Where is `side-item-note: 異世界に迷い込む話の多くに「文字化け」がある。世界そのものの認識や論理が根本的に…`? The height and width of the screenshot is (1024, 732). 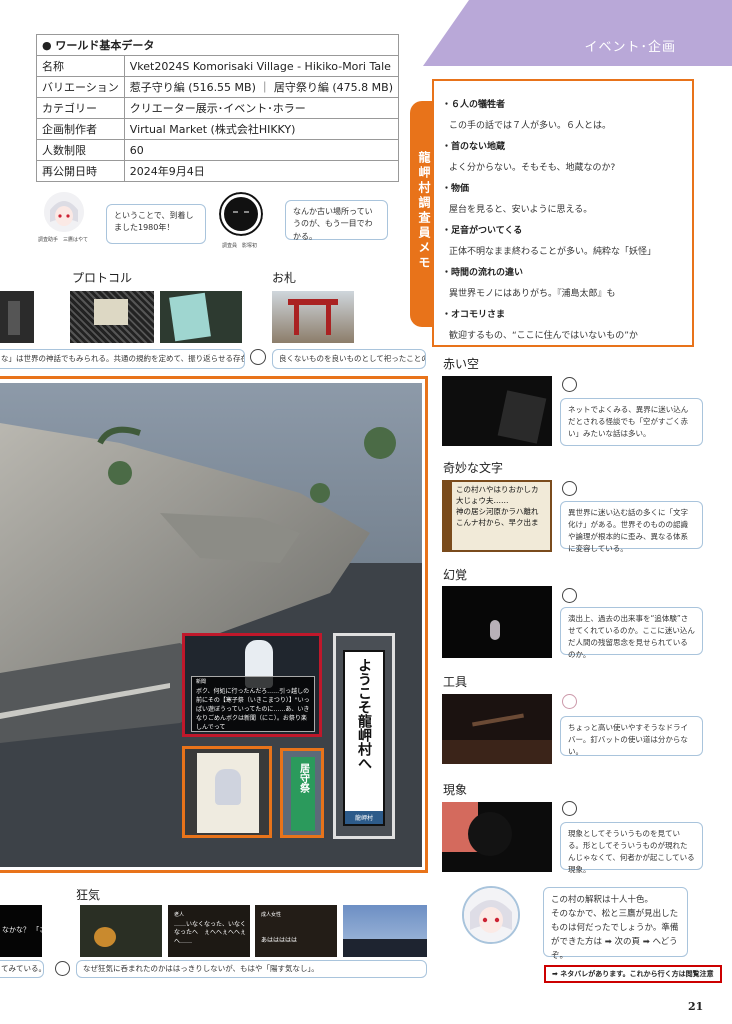
side-item-note: 異世界に迷い込む話の多くに「文字化け」がある。世界そのものの認識や論理が根本的に… is located at coordinates (631, 527).